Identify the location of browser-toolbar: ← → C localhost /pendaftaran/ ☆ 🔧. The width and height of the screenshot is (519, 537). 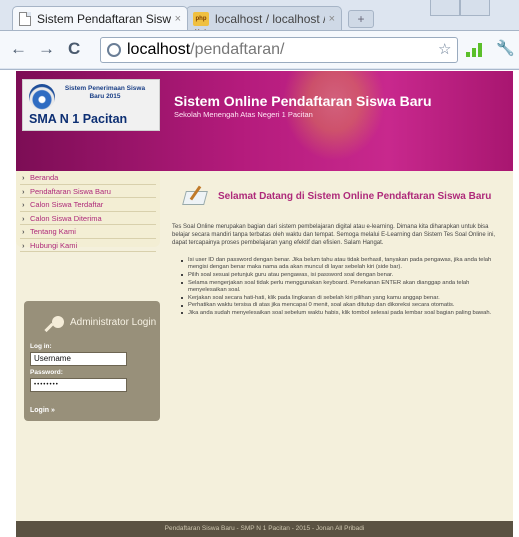
(259, 49).